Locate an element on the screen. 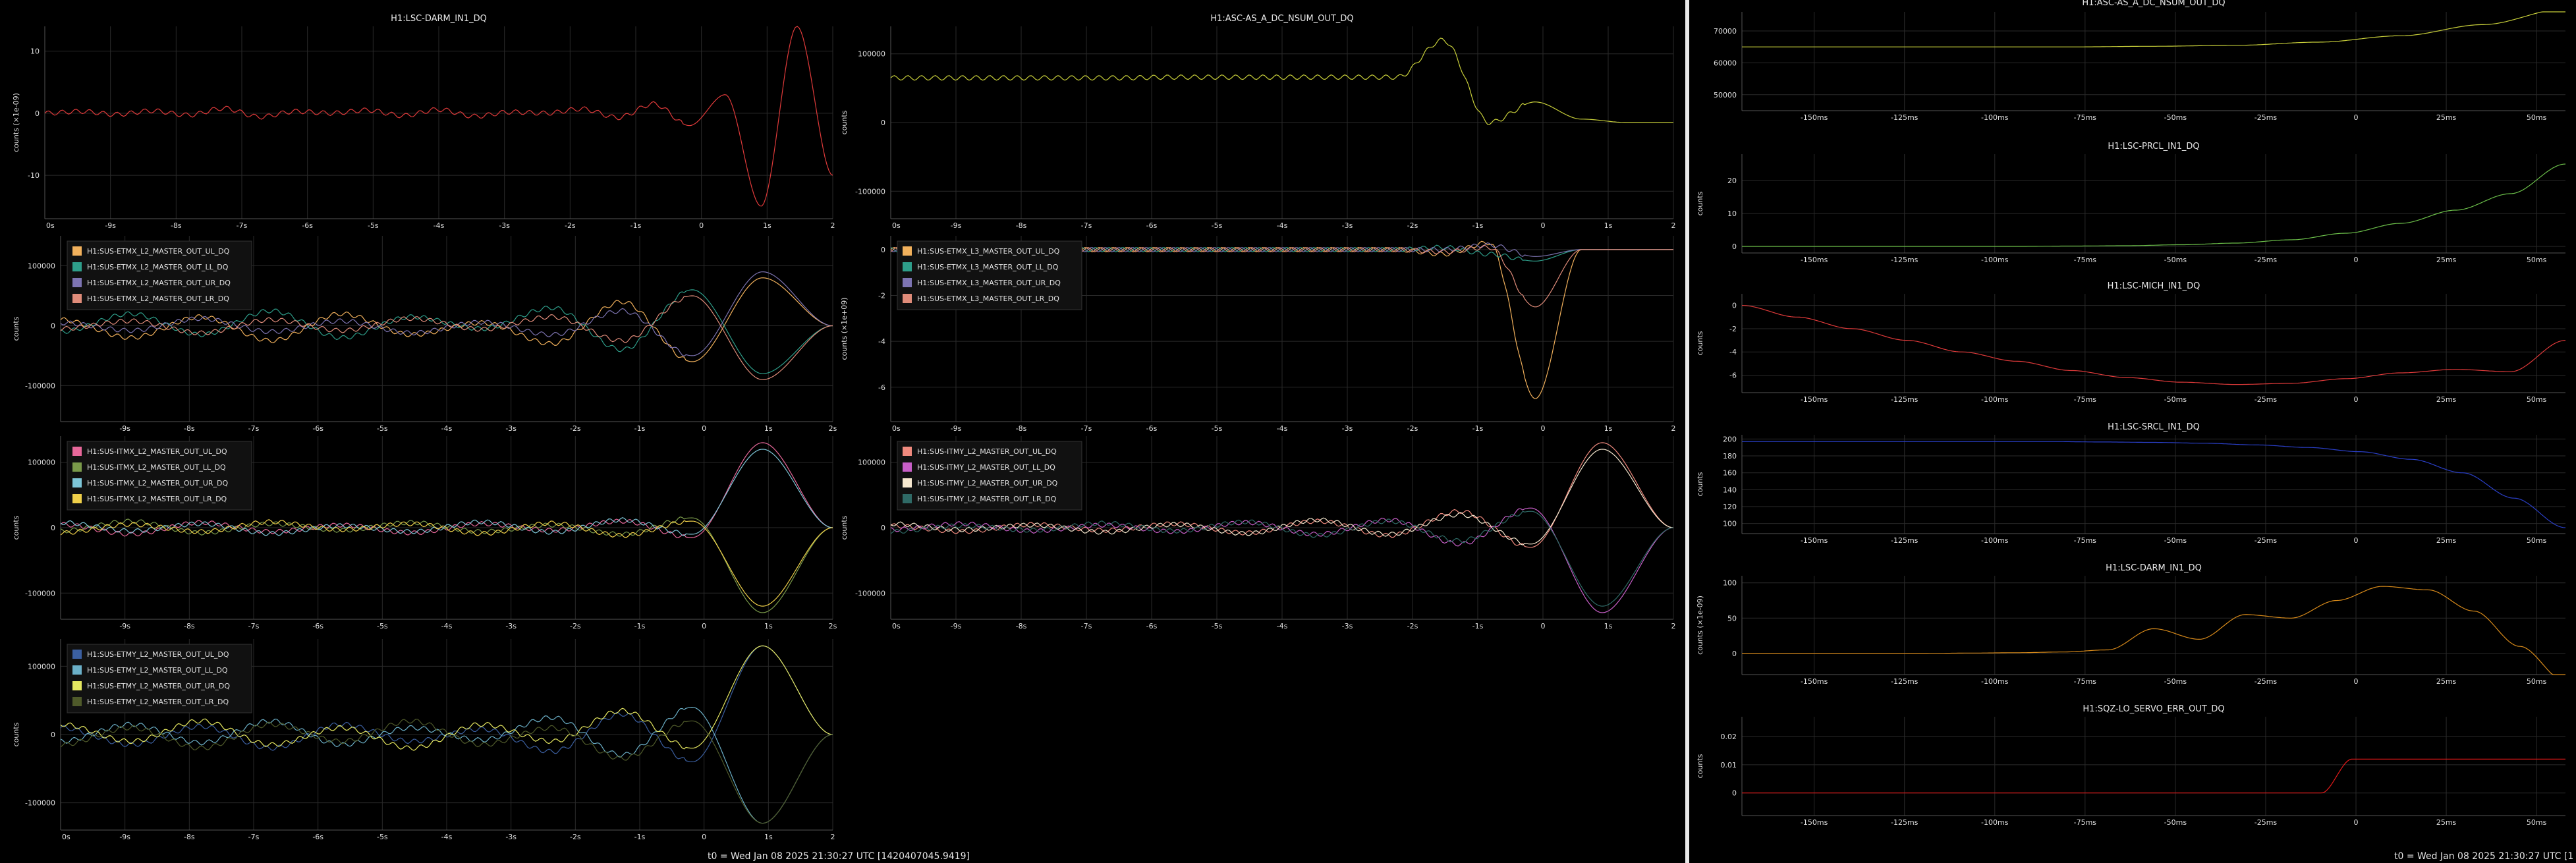  y-tick-label: -2 is located at coordinates (881, 296).